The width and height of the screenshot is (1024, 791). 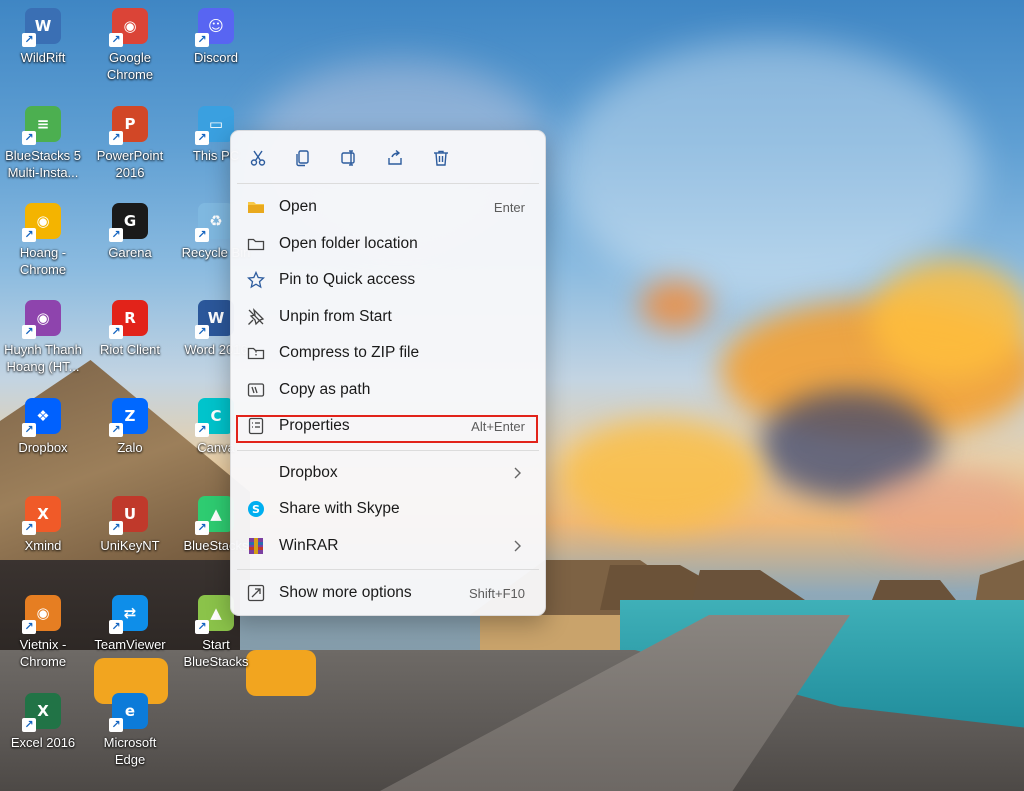 What do you see at coordinates (128, 222) in the screenshot?
I see `garena-icon: G ↗` at bounding box center [128, 222].